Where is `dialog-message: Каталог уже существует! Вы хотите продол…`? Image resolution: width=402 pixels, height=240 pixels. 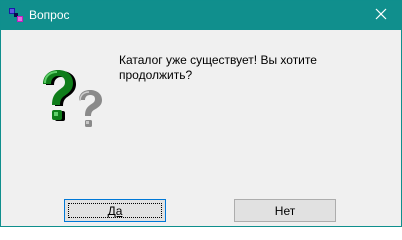 dialog-message: Каталог уже существует! Вы хотите продол… is located at coordinates (218, 67).